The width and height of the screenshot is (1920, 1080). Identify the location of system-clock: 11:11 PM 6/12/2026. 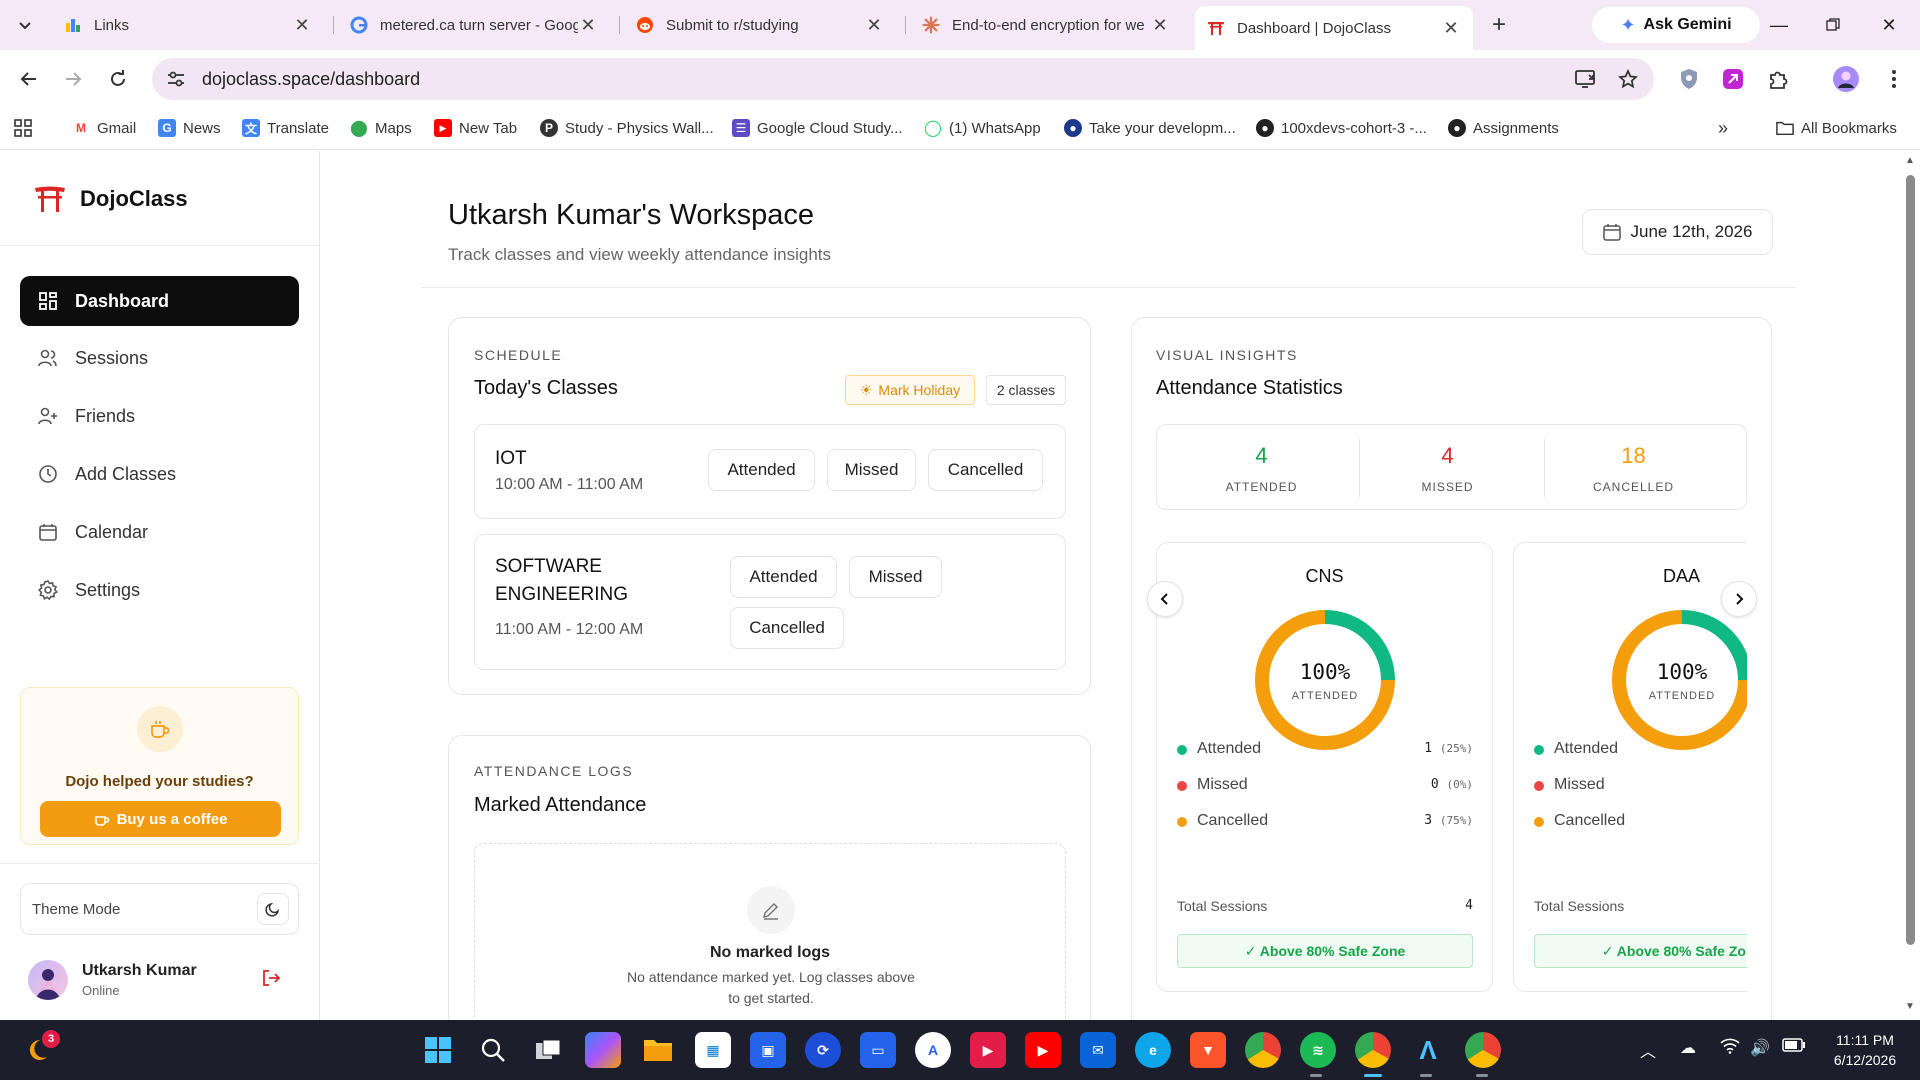
(1865, 1050).